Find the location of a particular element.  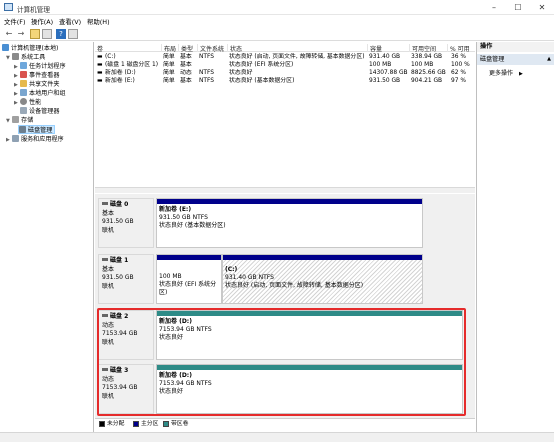

menu-view: 查看(V) is located at coordinates (70, 21).